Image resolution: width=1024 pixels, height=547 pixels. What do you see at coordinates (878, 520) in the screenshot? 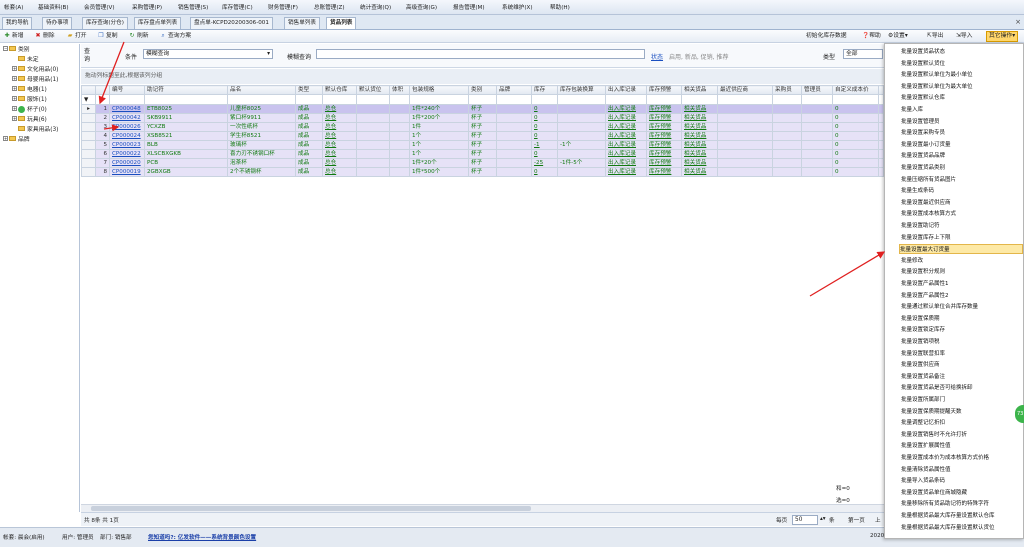
I see `prev-page-button: 上` at bounding box center [878, 520].